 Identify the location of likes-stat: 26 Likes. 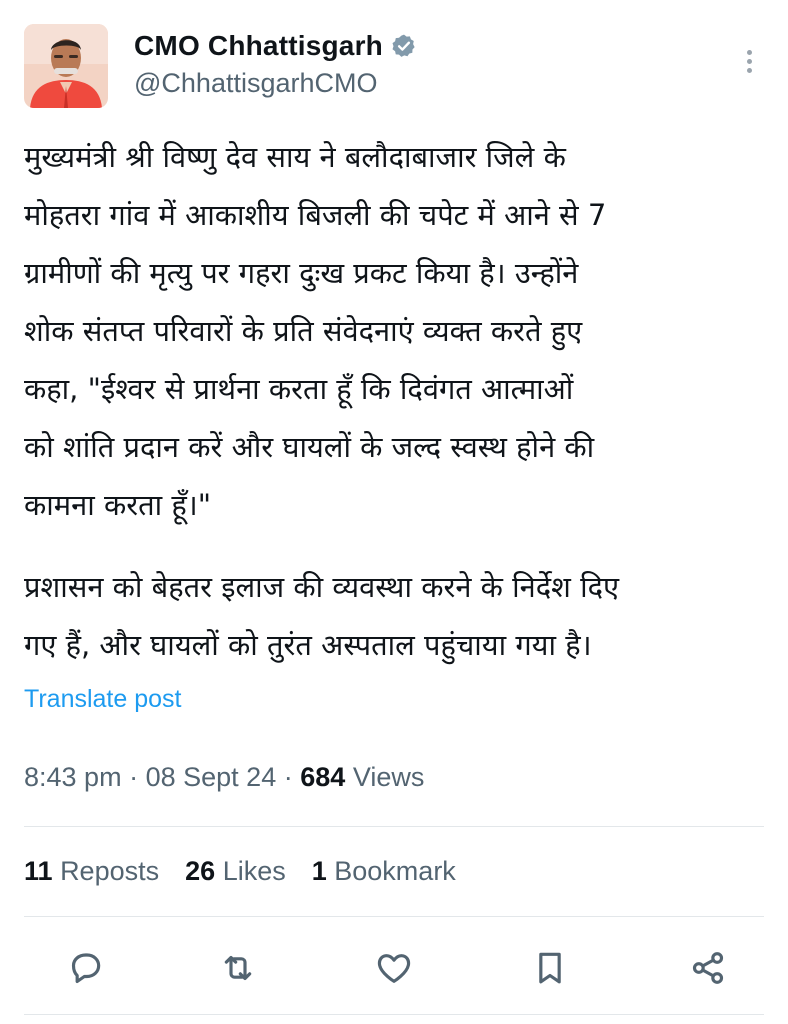
(235, 871).